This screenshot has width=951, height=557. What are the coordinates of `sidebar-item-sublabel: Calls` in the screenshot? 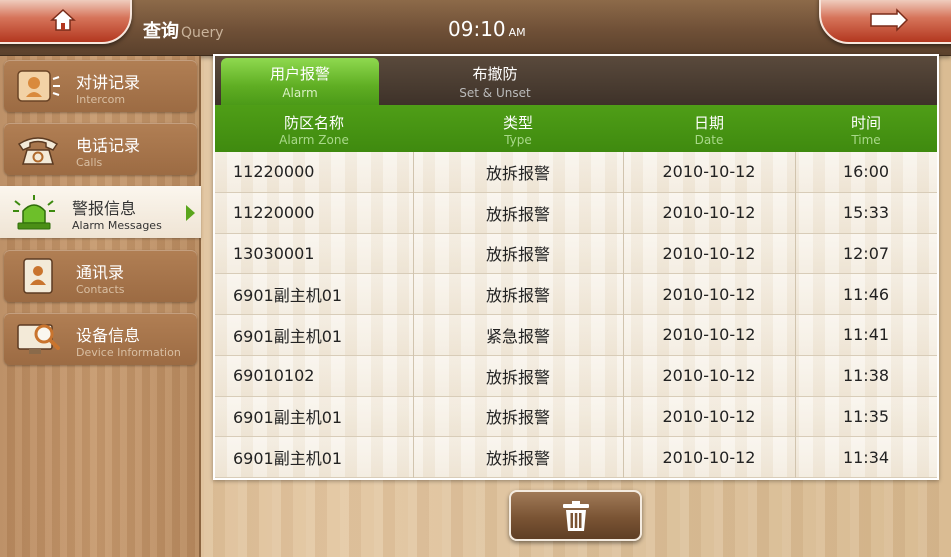 It's located at (89, 162).